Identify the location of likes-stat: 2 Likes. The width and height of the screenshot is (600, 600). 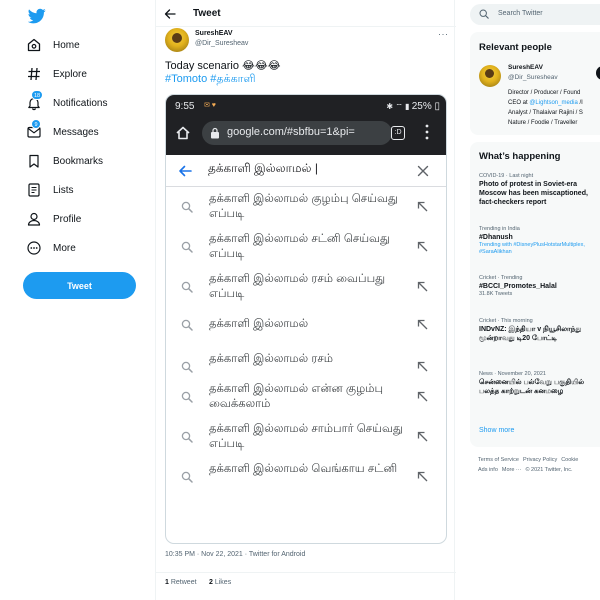
(220, 582).